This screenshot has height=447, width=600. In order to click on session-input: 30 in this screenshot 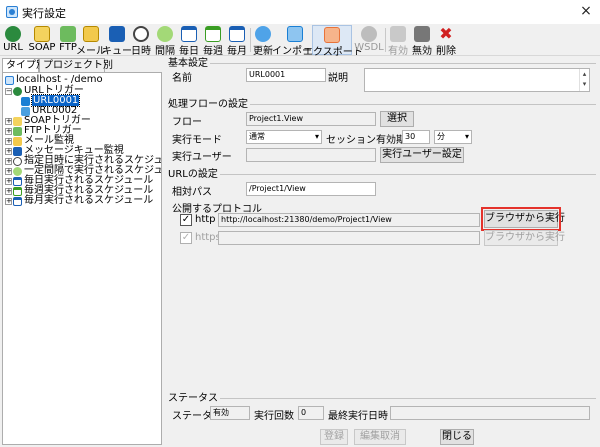, I will do `click(416, 137)`.